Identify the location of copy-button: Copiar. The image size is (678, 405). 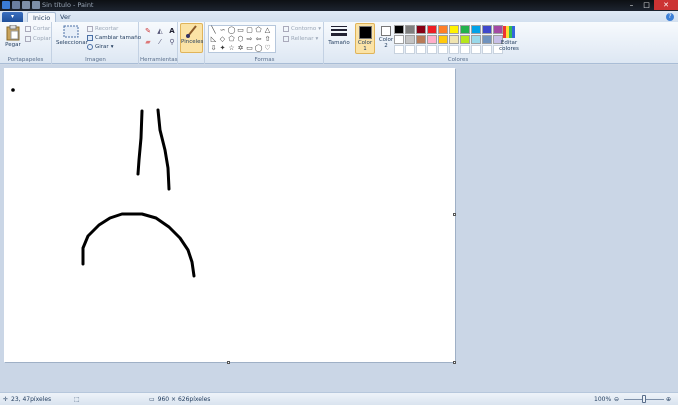
(38, 39).